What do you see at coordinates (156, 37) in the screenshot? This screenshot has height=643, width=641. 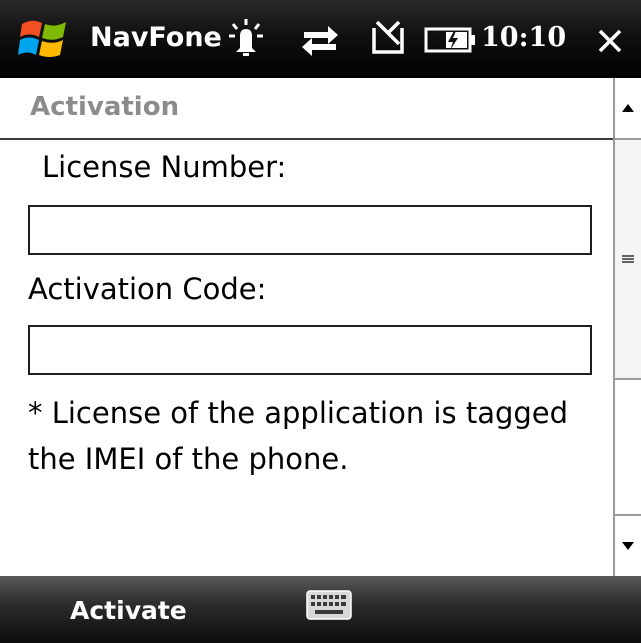 I see `app-title: NavFone` at bounding box center [156, 37].